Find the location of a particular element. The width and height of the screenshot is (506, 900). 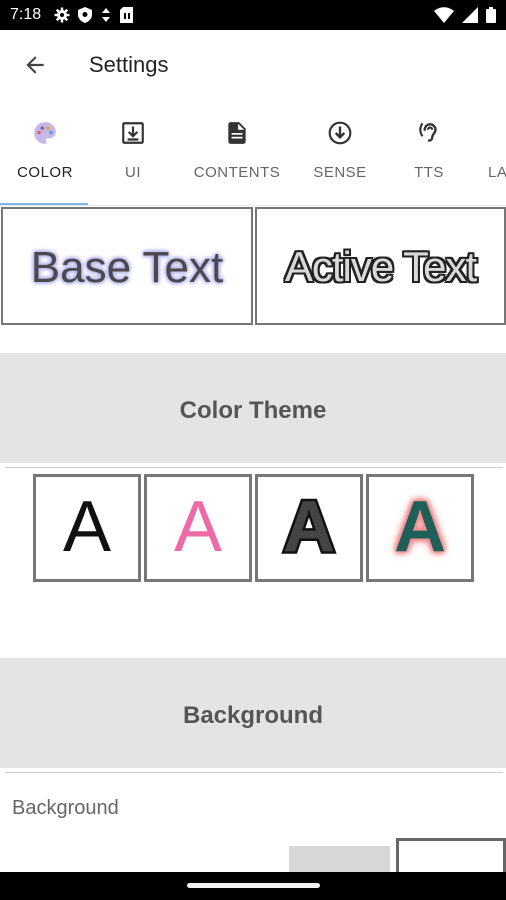

download-box-icon is located at coordinates (133, 133).